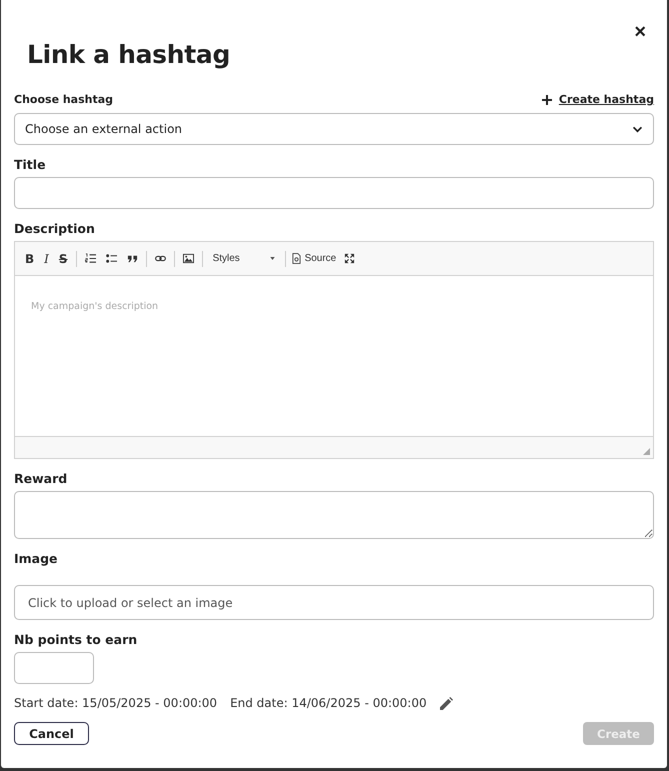 This screenshot has width=669, height=771. I want to click on field-label: Nb points to earn, so click(76, 639).